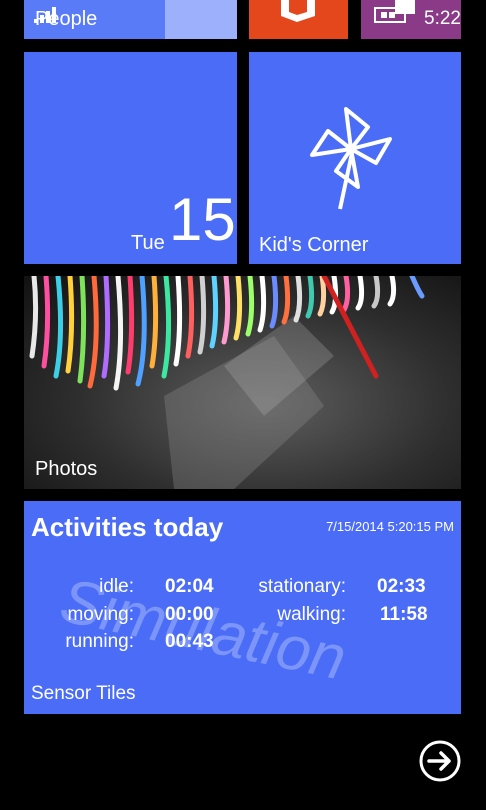  I want to click on kids-corner-label: Kid's Corner, so click(314, 245).